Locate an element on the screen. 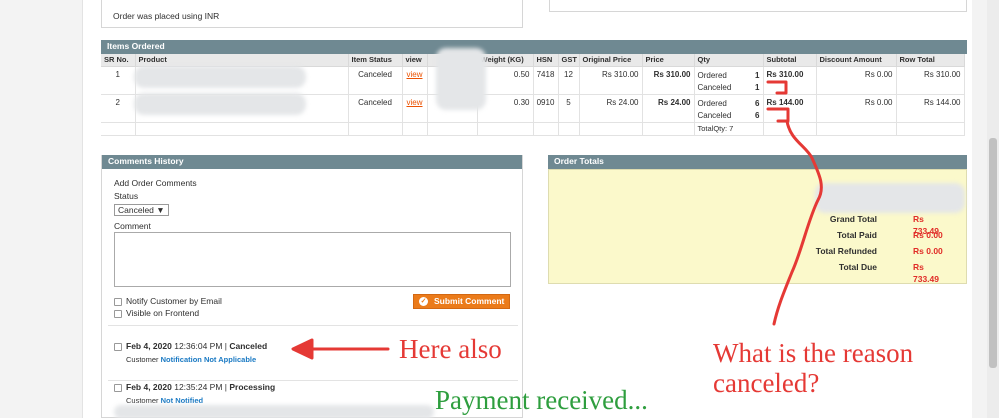 This screenshot has width=999, height=418. bracket-qty-row1 is located at coordinates (777, 87).